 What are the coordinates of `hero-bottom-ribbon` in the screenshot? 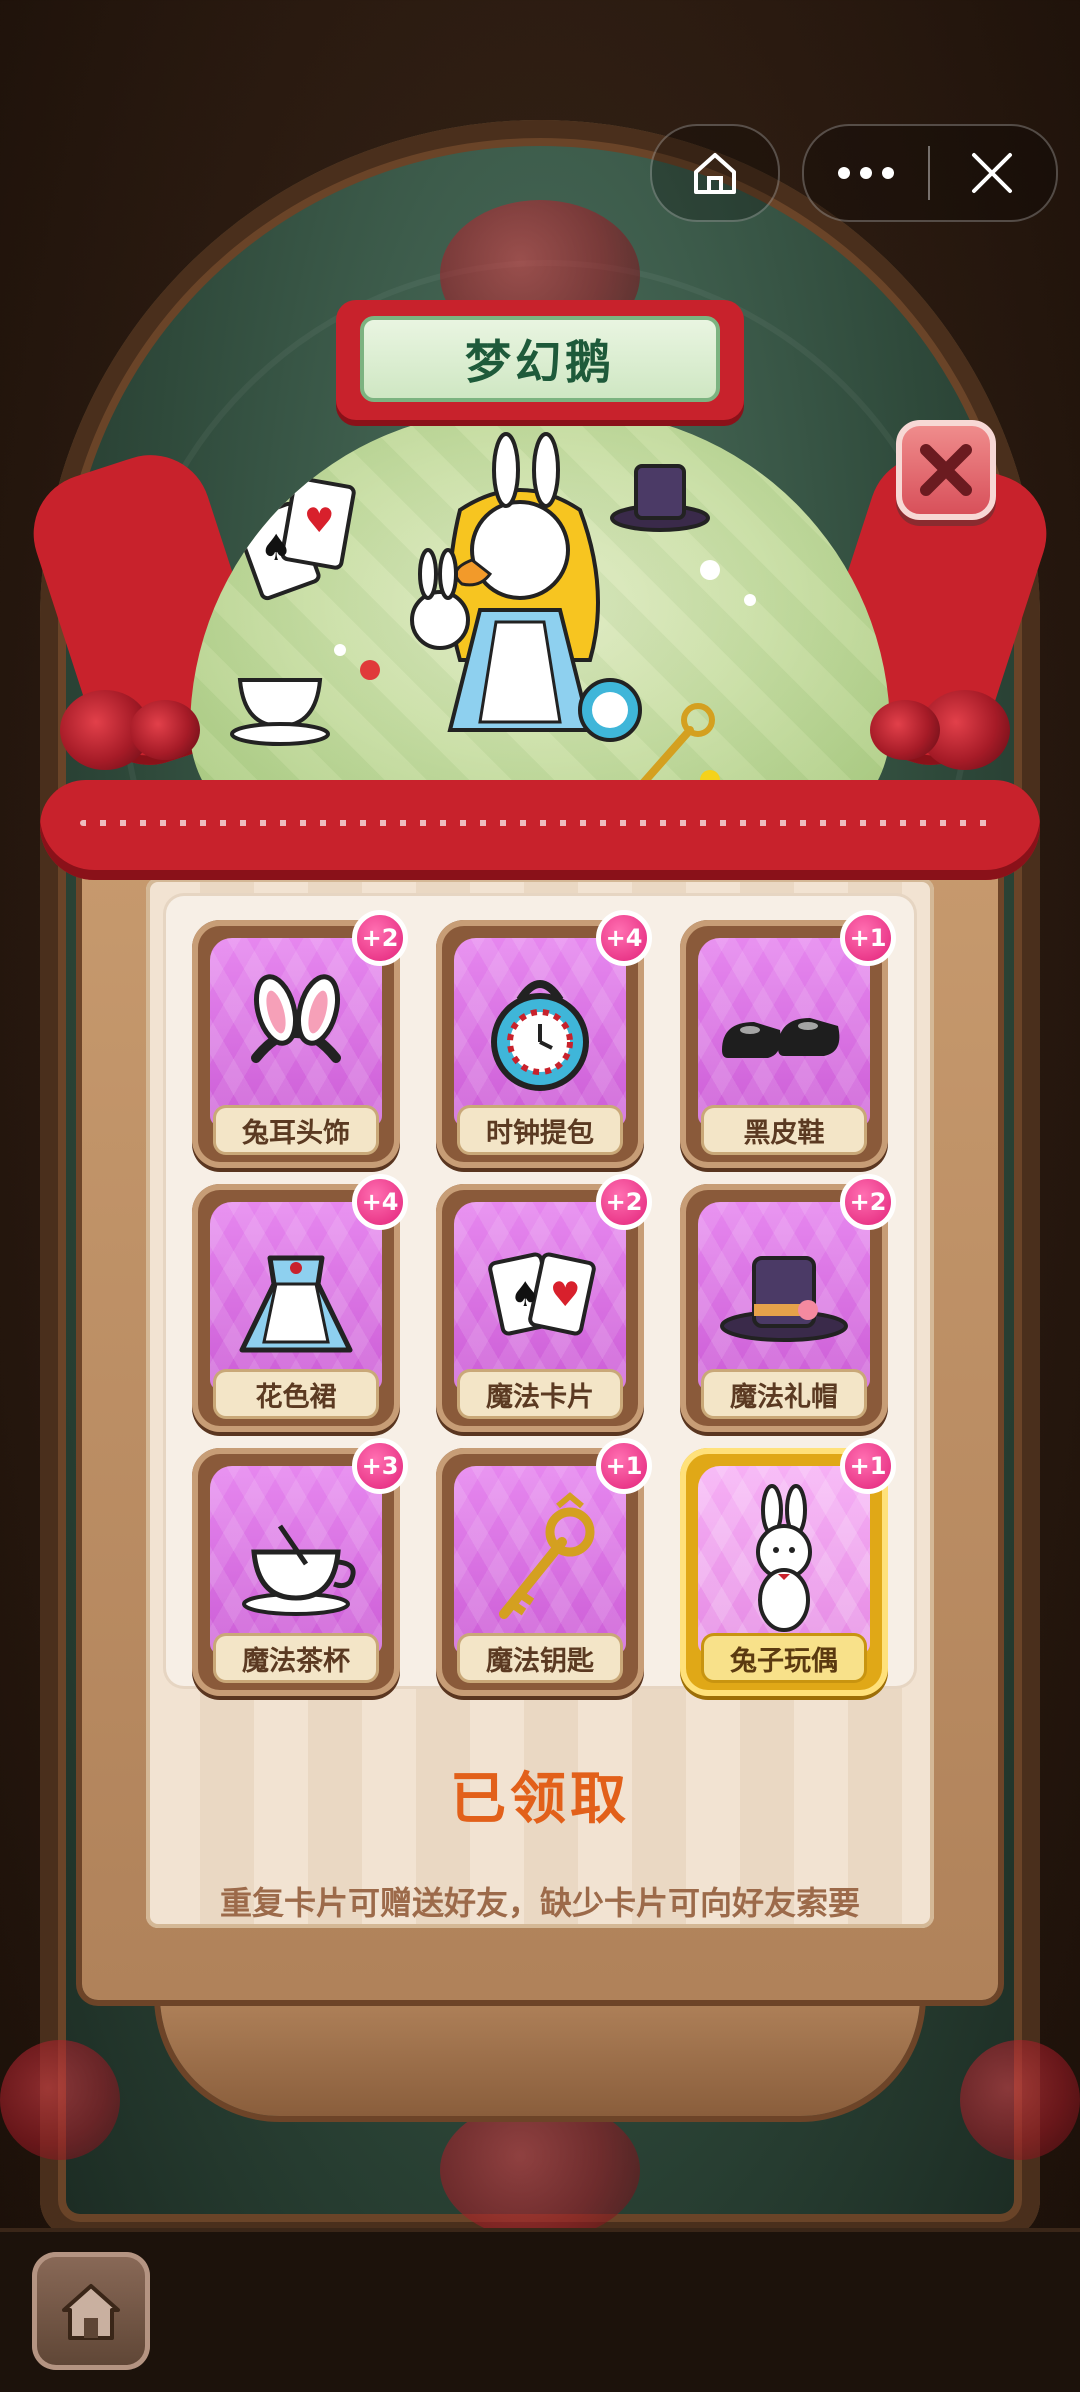 It's located at (540, 830).